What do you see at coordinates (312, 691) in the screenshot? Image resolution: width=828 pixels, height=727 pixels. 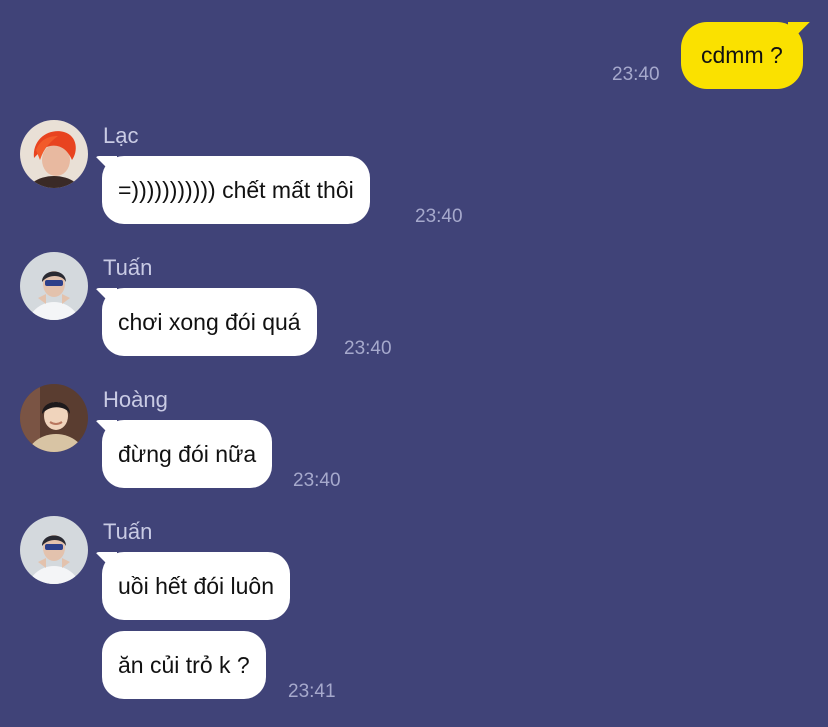 I see `message-time: 23:41` at bounding box center [312, 691].